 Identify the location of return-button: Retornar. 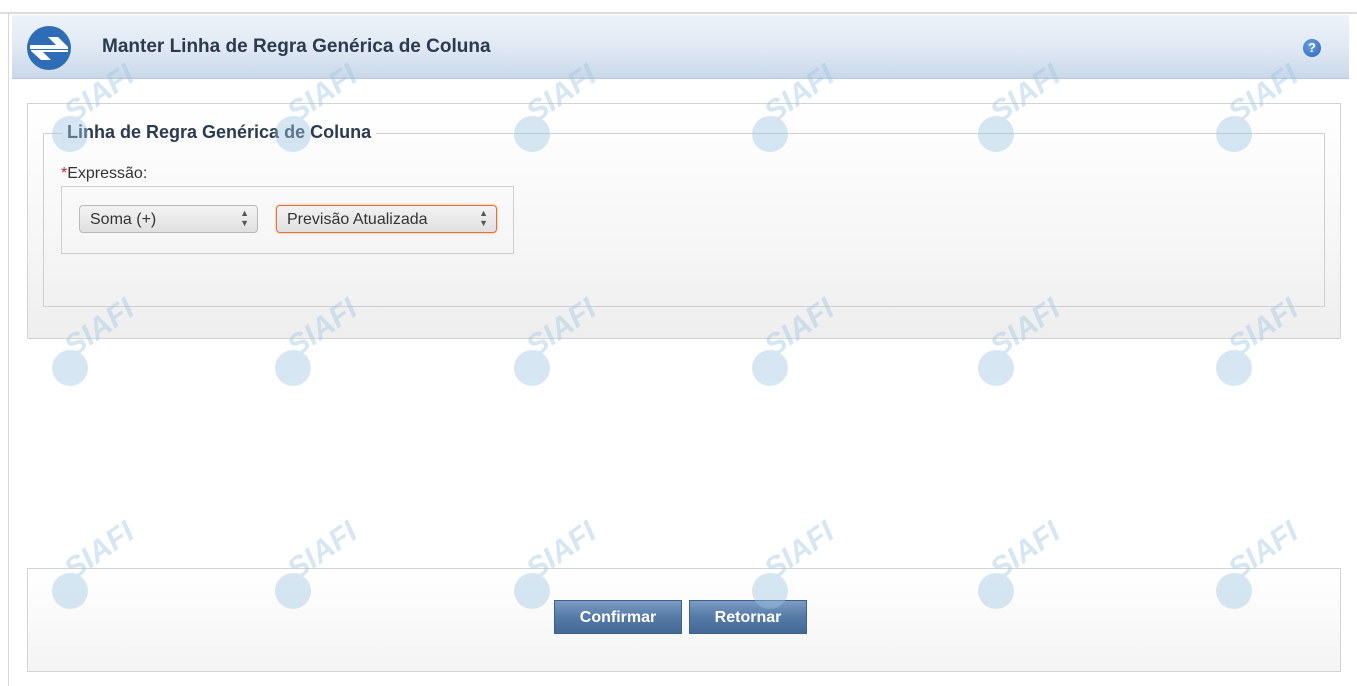
(748, 617).